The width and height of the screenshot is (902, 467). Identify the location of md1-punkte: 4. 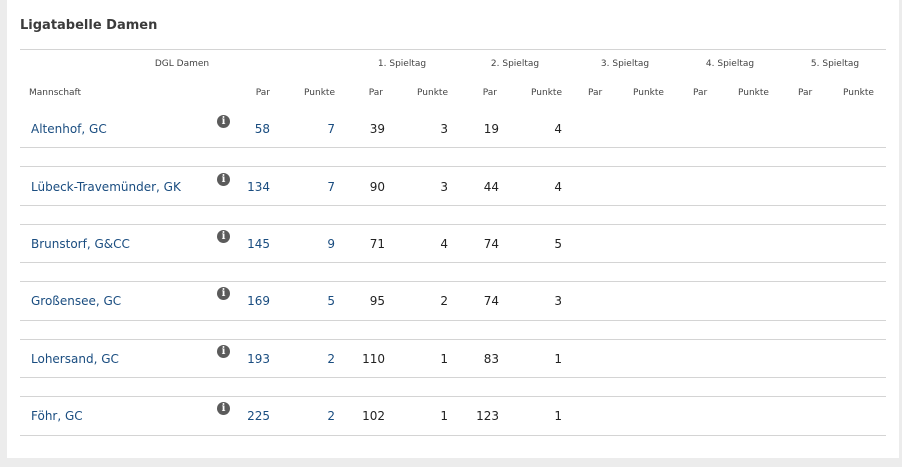
(444, 244).